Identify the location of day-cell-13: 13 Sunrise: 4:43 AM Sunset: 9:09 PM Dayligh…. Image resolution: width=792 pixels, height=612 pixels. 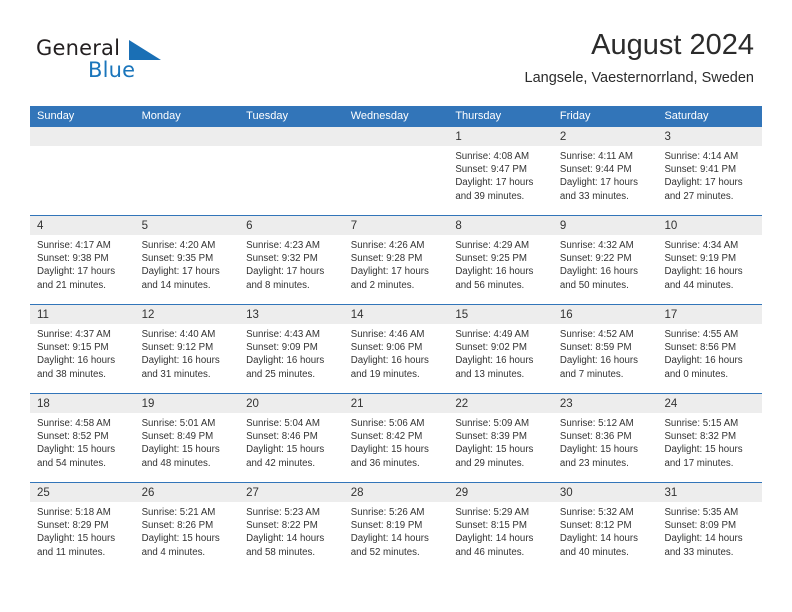
(291, 349).